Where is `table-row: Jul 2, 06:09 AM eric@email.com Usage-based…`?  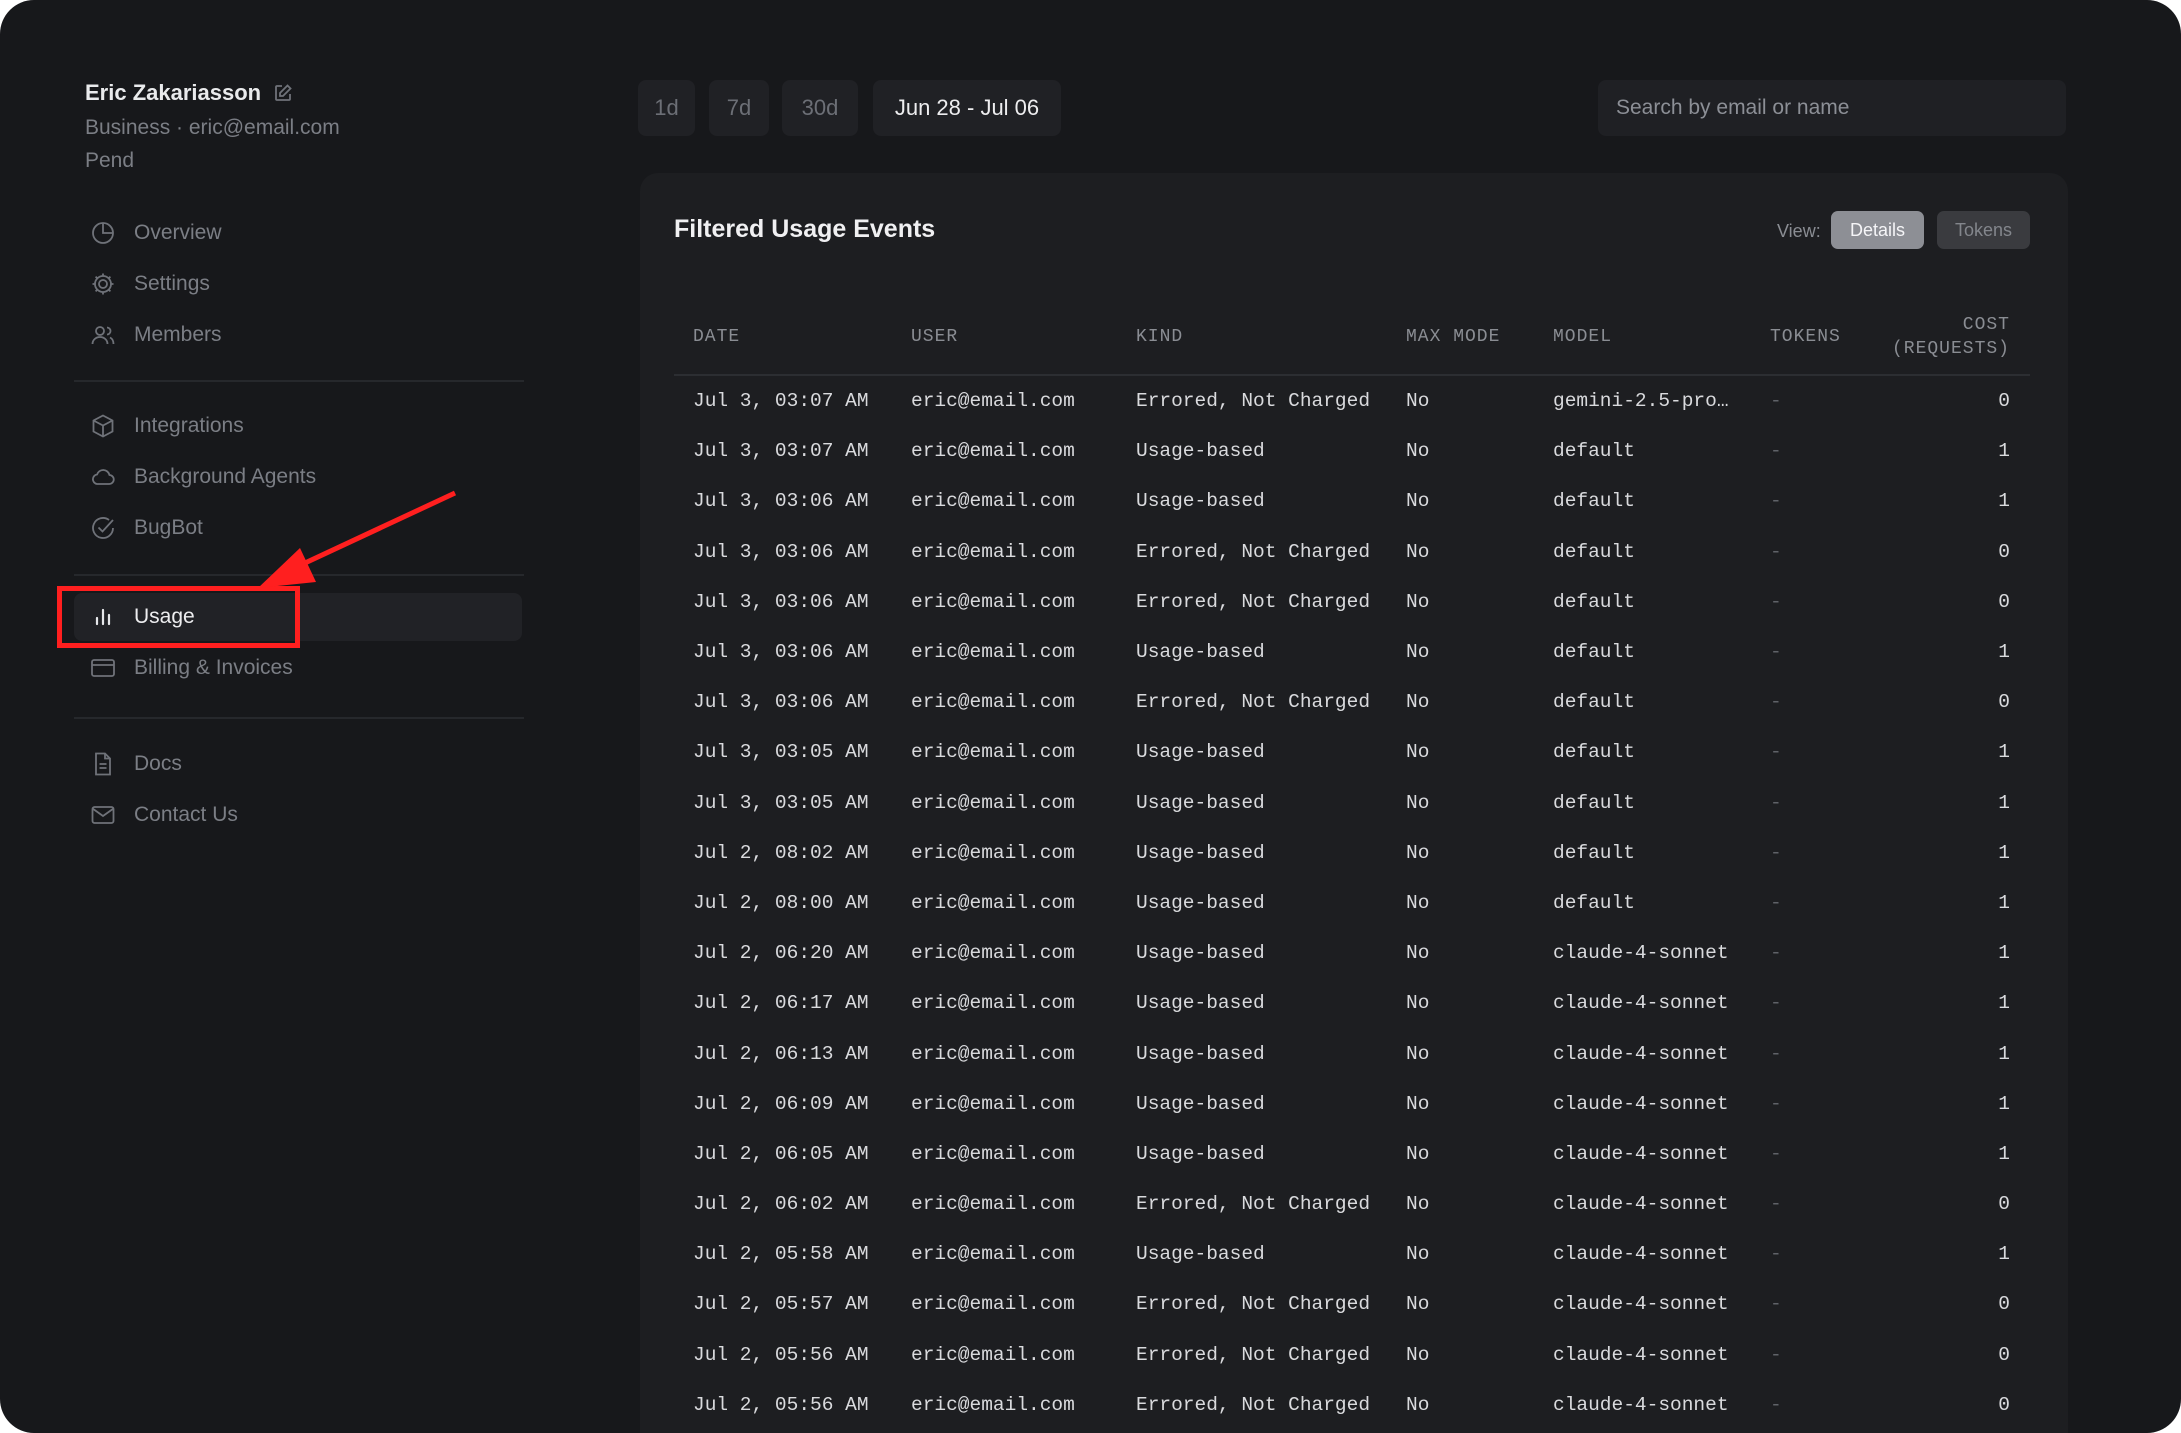
table-row: Jul 2, 06:09 AM eric@email.com Usage-based… is located at coordinates (1352, 1104).